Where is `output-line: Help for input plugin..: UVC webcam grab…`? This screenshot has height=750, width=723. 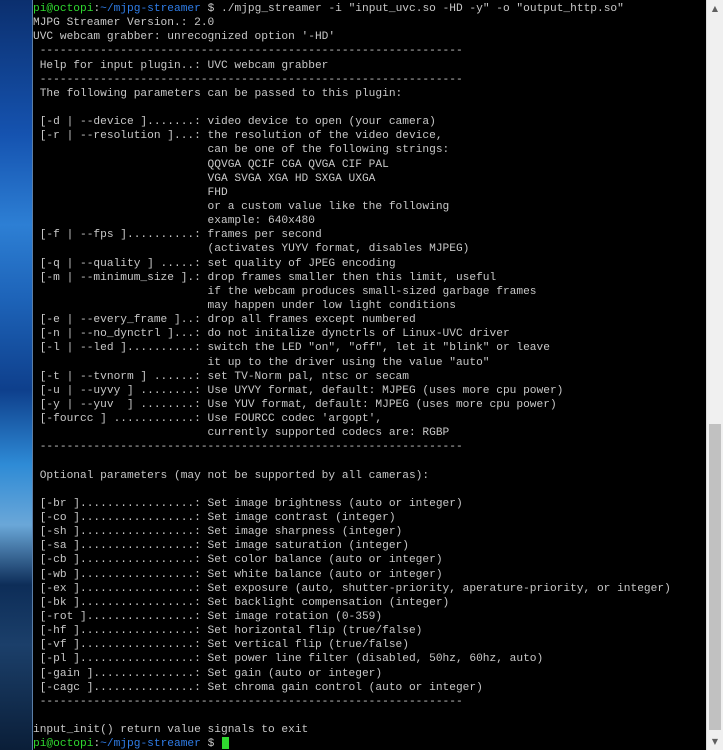 output-line: Help for input plugin..: UVC webcam grab… is located at coordinates (181, 65).